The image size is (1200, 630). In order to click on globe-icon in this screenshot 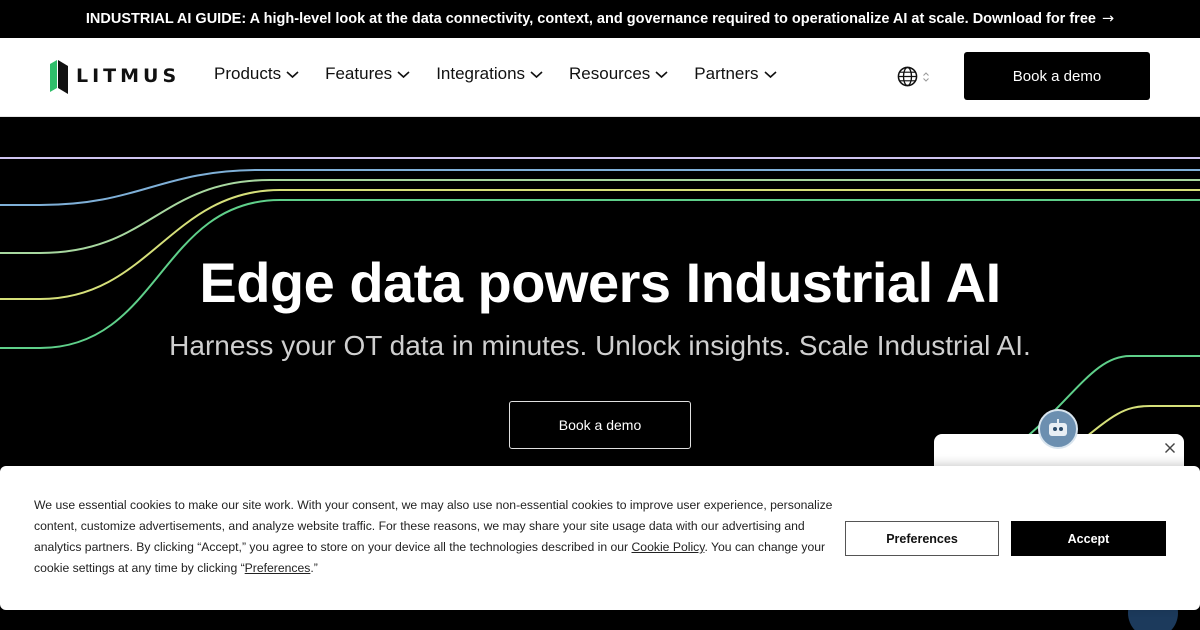, I will do `click(907, 76)`.